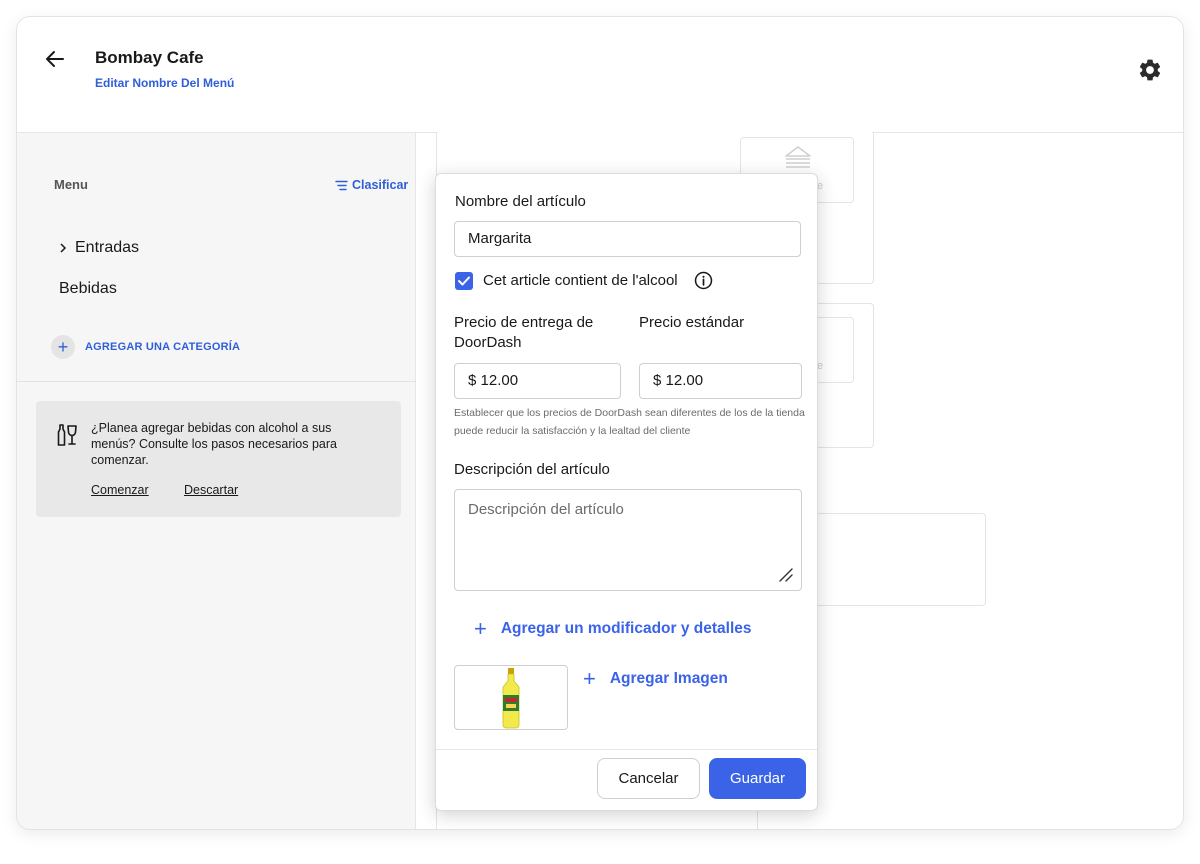 This screenshot has height=864, width=1200. I want to click on page-header: Bombay Cafe Editar Nombre Del Menú, so click(600, 75).